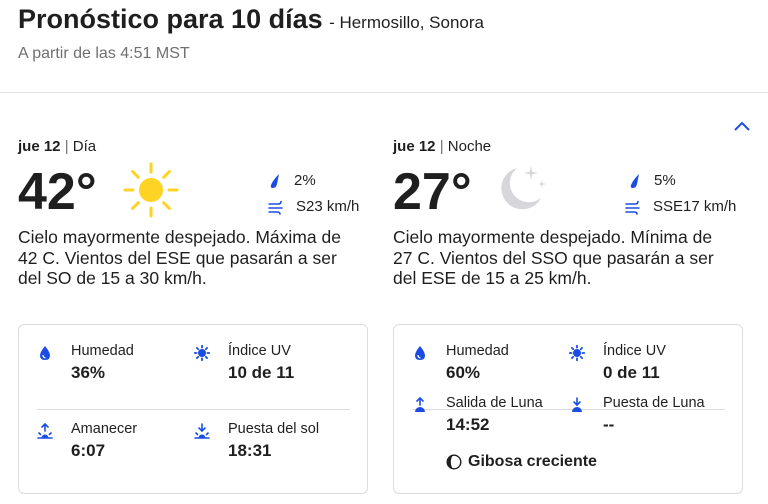  I want to click on uv-value: 10 de 11, so click(261, 372).